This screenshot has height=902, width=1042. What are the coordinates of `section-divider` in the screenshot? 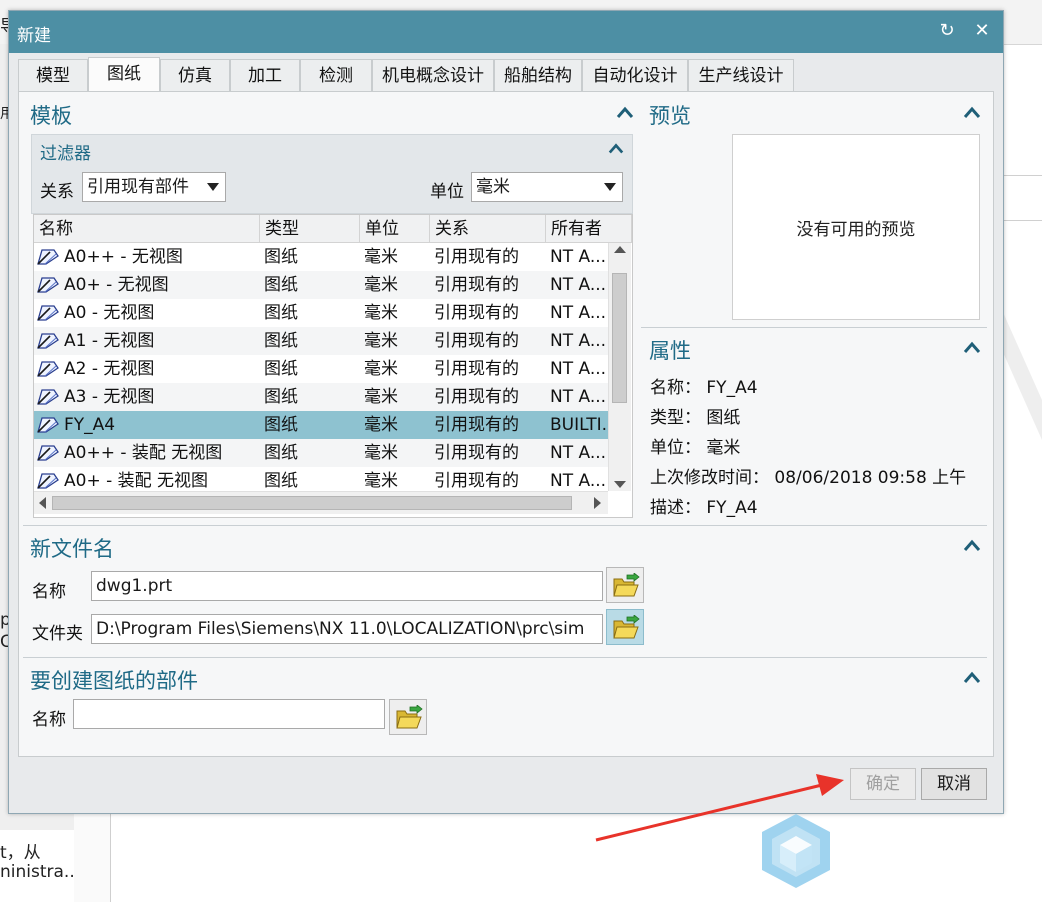 It's located at (814, 327).